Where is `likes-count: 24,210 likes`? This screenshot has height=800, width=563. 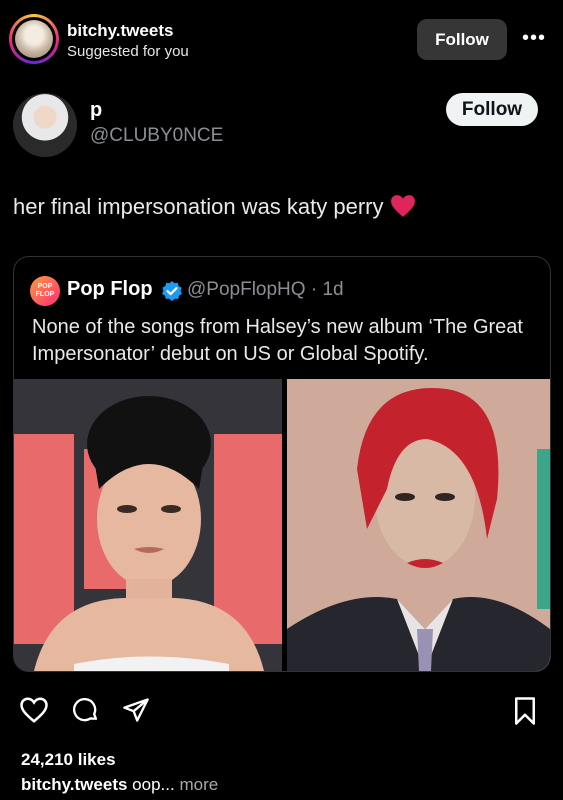 likes-count: 24,210 likes is located at coordinates (68, 760).